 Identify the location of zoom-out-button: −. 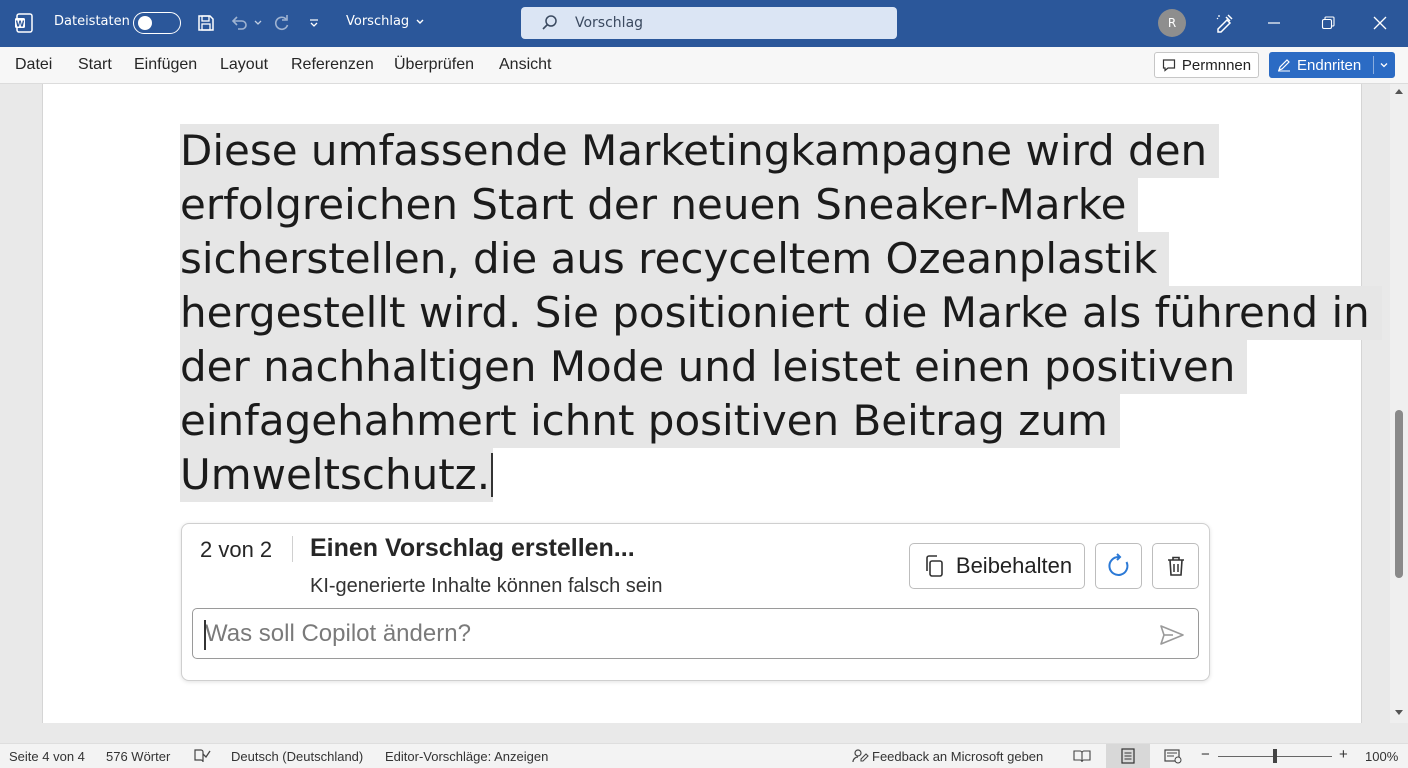
(1205, 754).